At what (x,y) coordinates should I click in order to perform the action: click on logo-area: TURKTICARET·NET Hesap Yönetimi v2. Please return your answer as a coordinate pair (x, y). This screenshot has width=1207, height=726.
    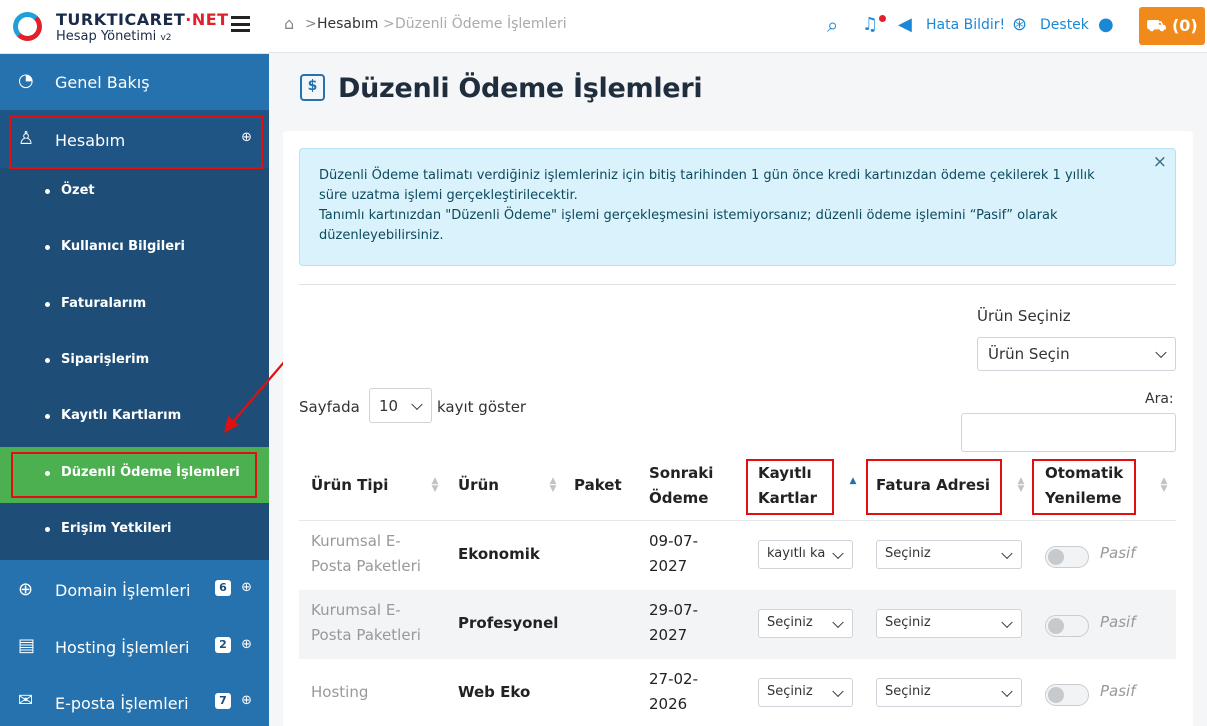
    Looking at the image, I should click on (134, 27).